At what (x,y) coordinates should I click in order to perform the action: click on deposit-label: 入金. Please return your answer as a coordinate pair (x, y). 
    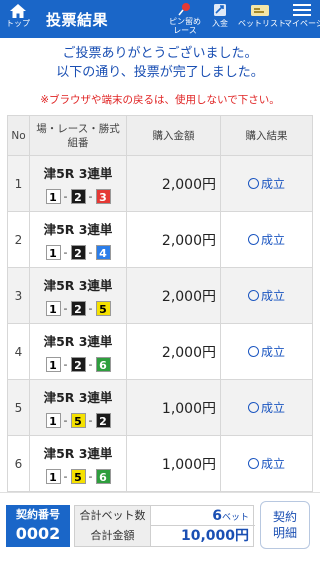
    Looking at the image, I should click on (220, 23).